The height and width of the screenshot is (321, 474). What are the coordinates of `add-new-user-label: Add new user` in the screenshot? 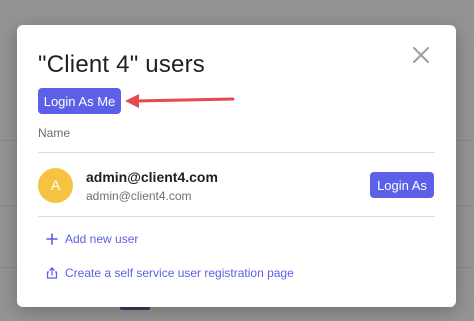 It's located at (102, 239).